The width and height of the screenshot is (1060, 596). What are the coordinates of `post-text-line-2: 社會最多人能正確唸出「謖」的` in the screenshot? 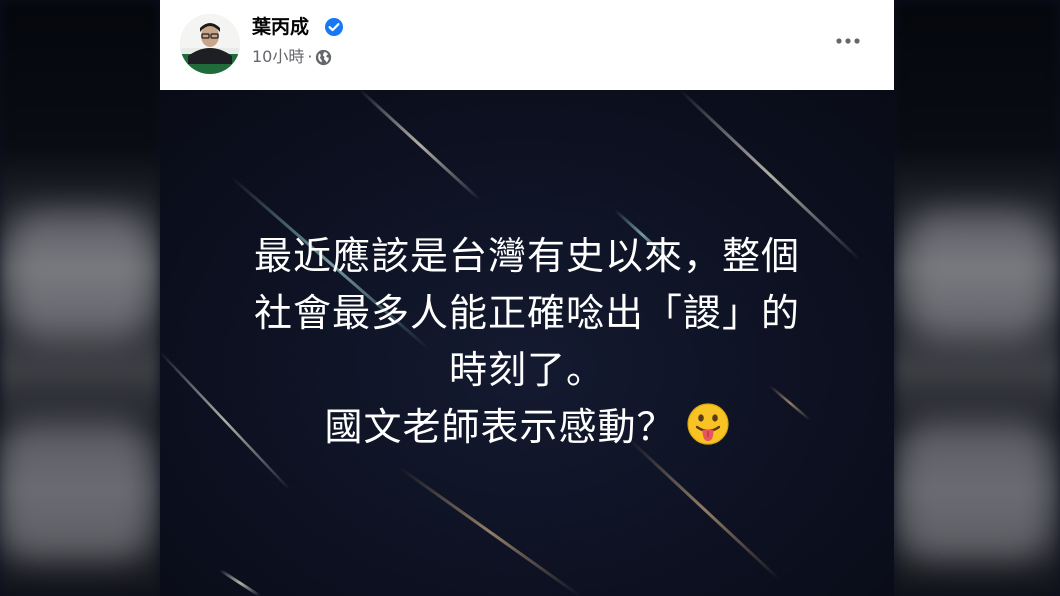 It's located at (526, 313).